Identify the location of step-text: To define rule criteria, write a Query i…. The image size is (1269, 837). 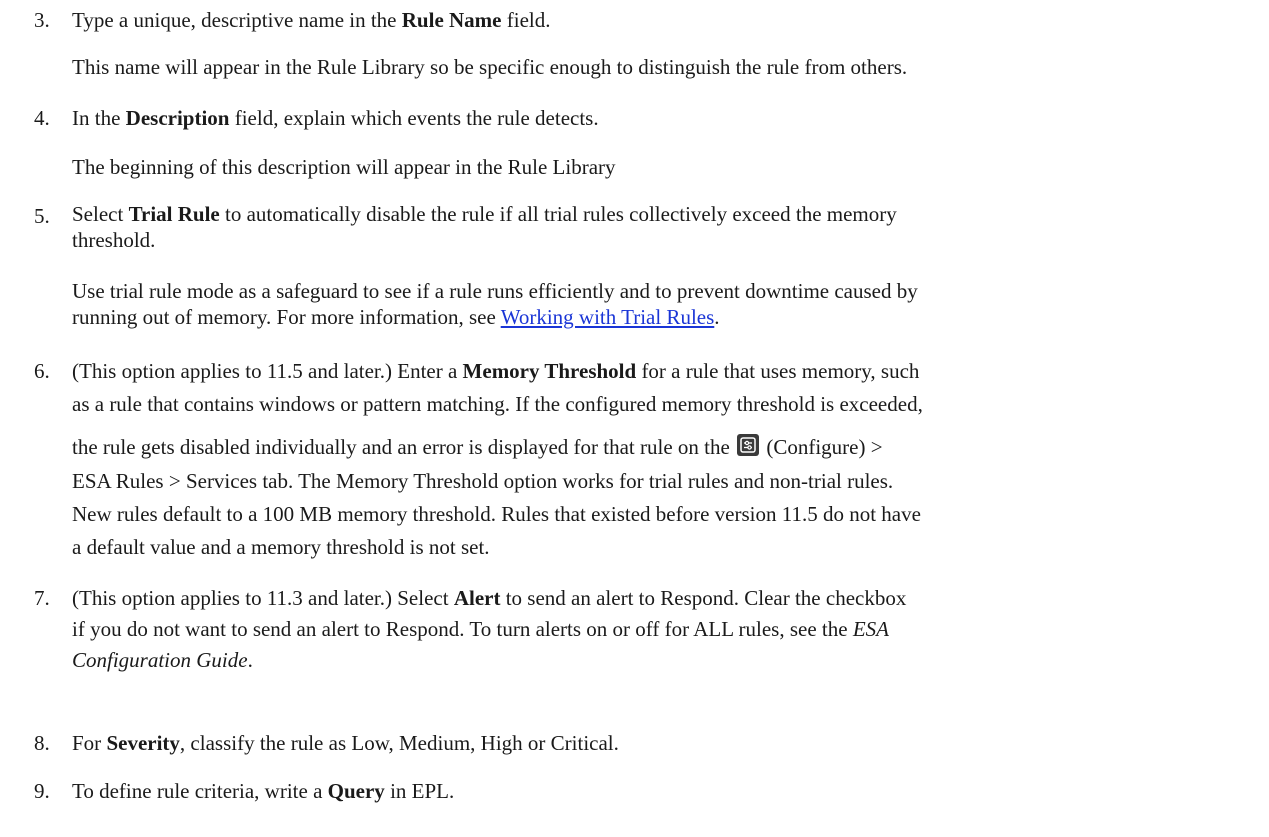
(263, 791).